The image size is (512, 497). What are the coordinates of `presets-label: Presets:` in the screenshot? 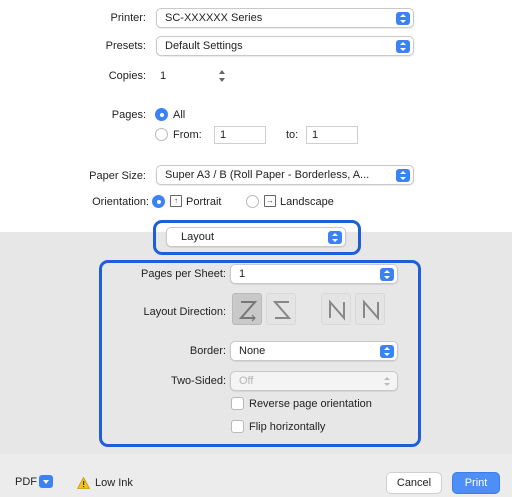 It's located at (125, 46).